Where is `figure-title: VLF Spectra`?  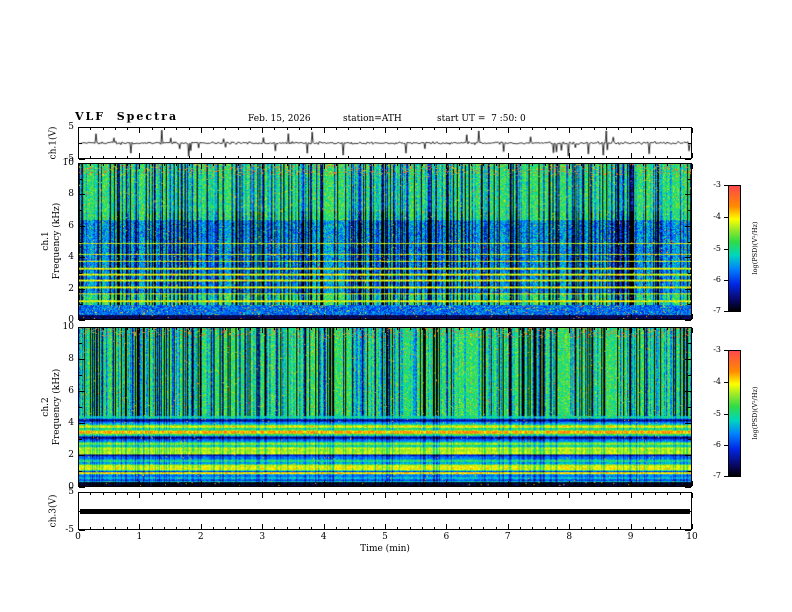 figure-title: VLF Spectra is located at coordinates (127, 116).